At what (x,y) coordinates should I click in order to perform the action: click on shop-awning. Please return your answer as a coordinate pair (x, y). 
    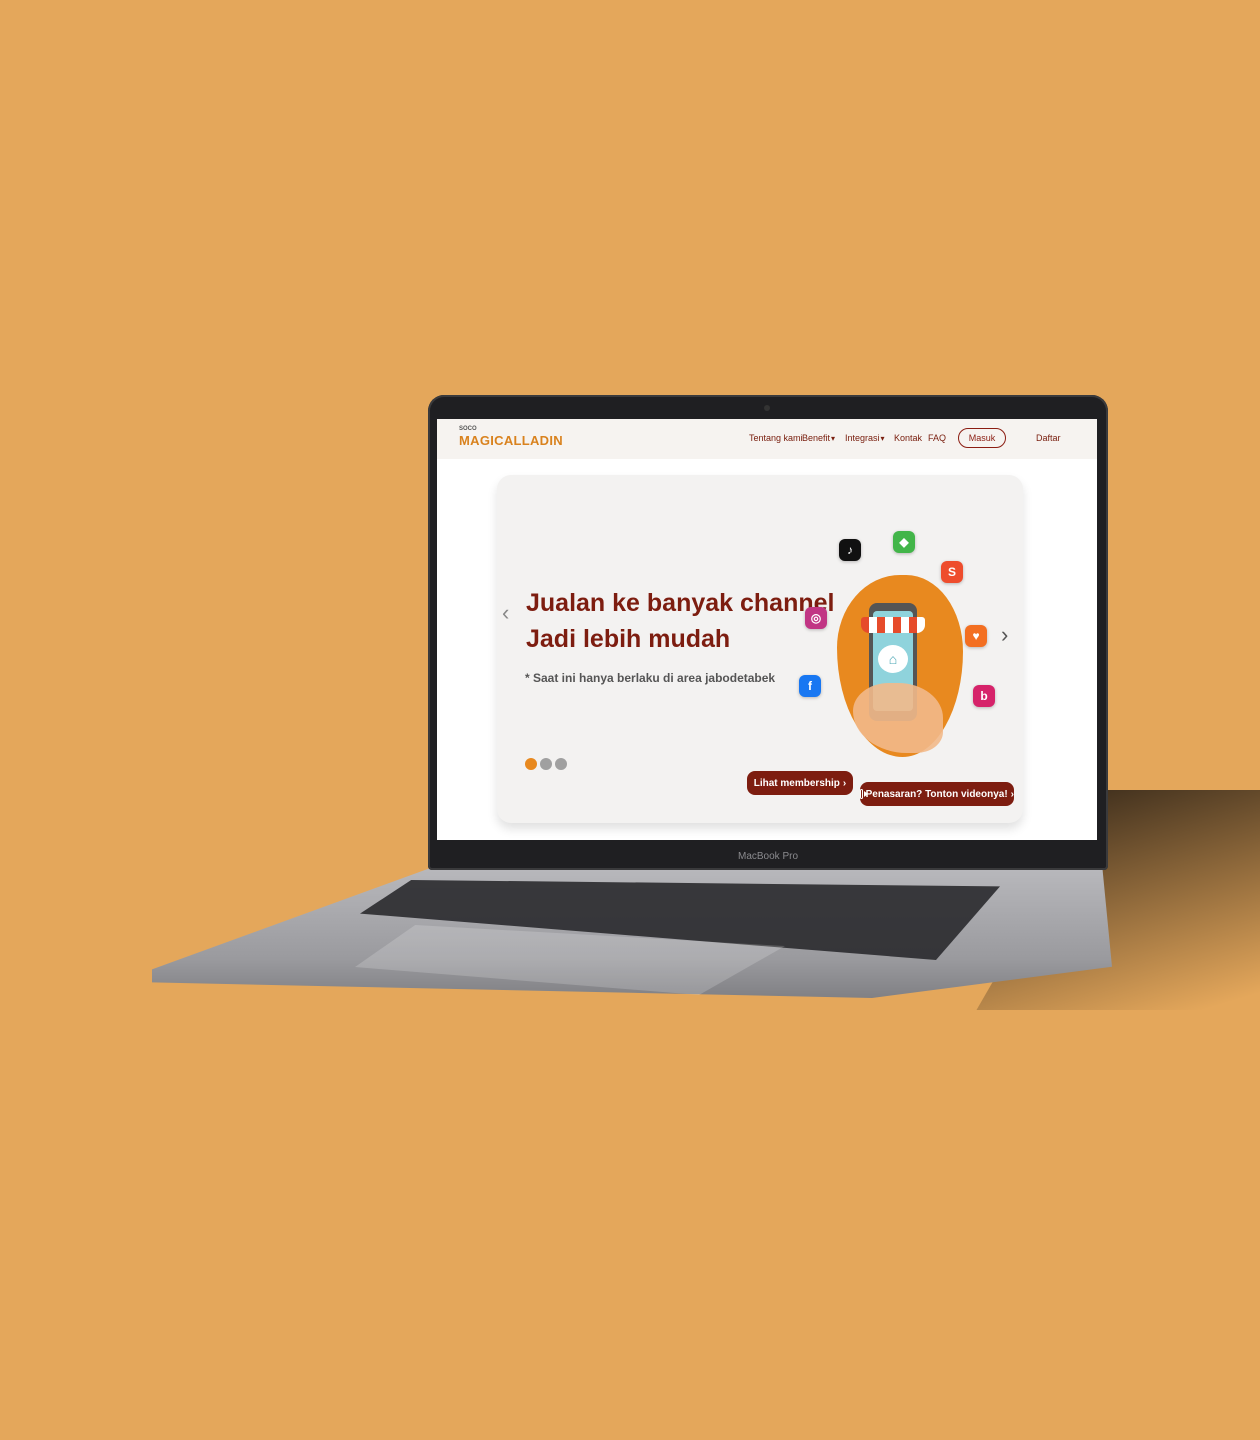
    Looking at the image, I should click on (893, 625).